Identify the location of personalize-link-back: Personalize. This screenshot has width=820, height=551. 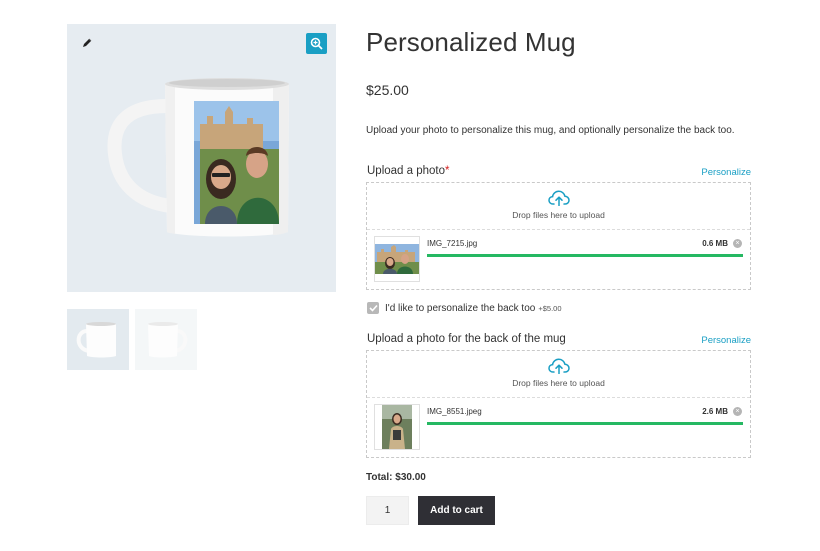
(726, 340).